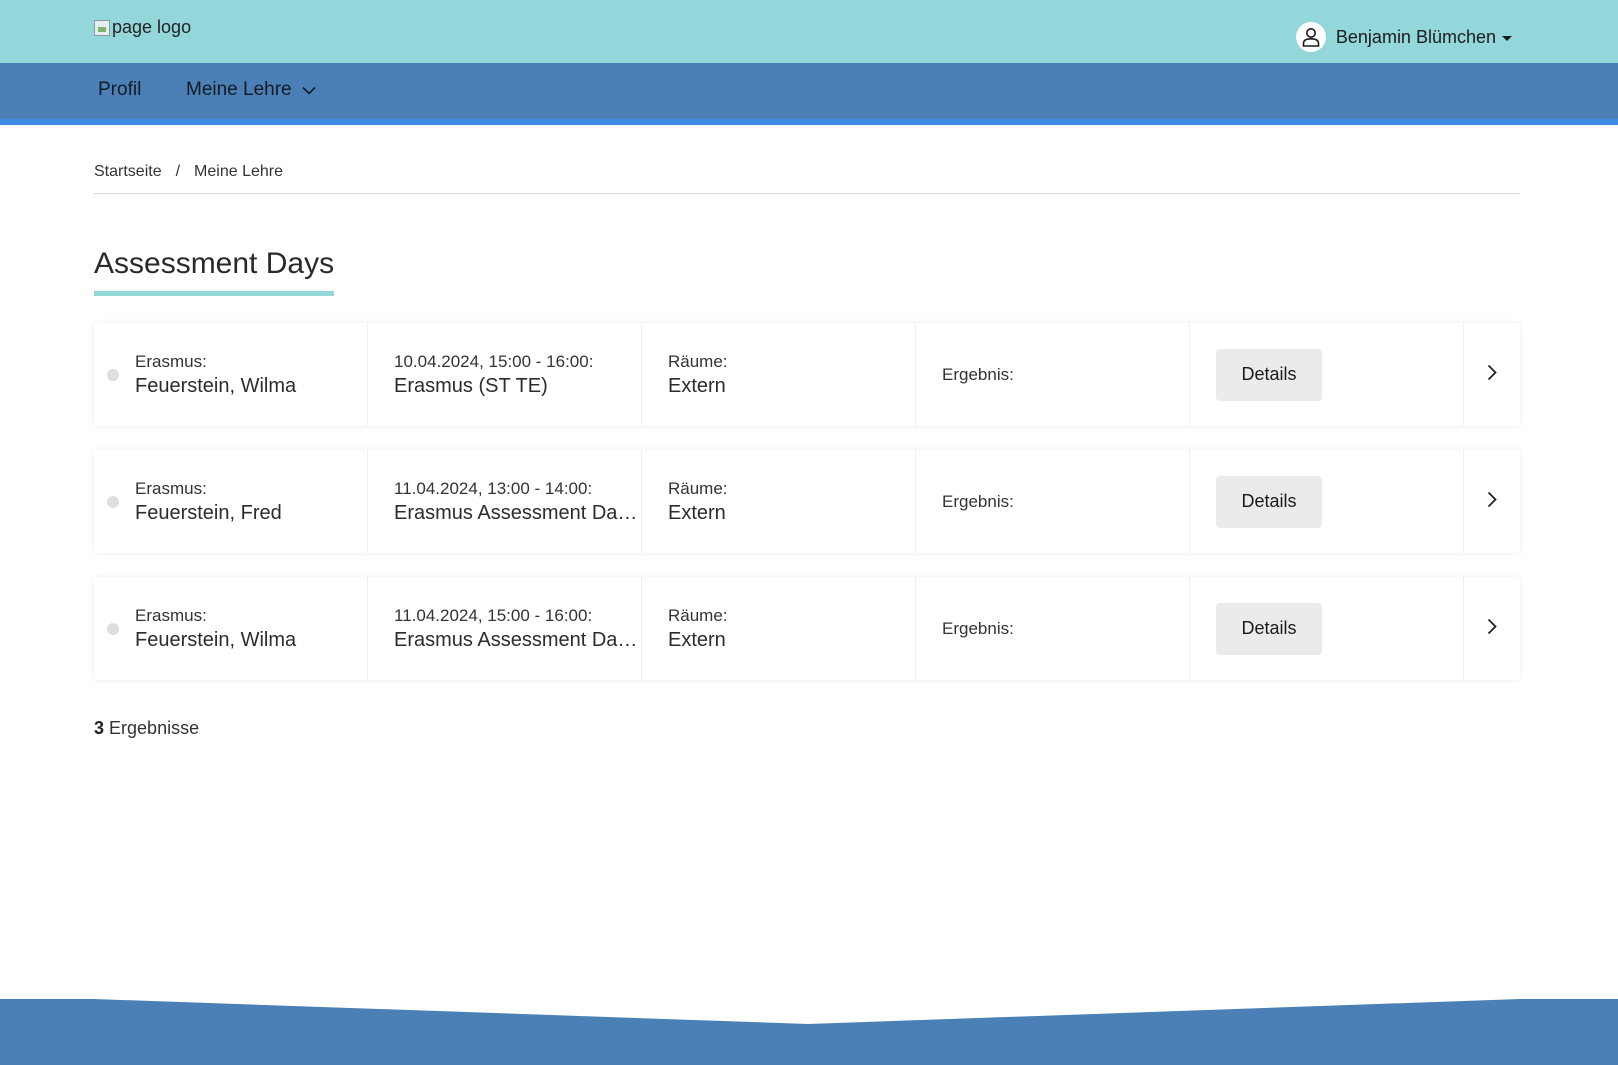  I want to click on user-avatar-icon, so click(1310, 37).